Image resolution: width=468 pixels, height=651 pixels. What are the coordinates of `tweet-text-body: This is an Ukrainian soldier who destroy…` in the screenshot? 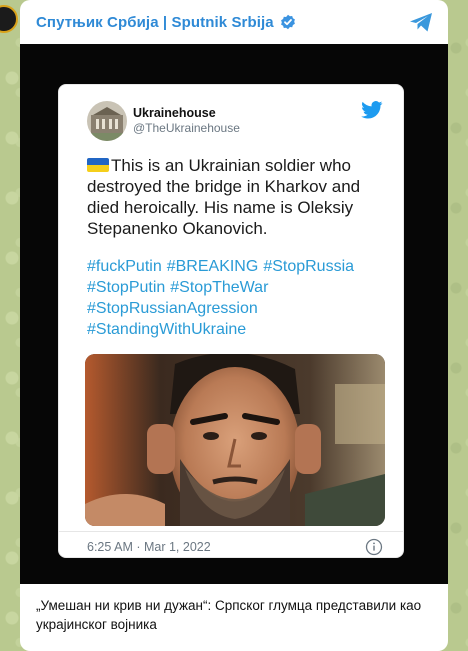 It's located at (224, 197).